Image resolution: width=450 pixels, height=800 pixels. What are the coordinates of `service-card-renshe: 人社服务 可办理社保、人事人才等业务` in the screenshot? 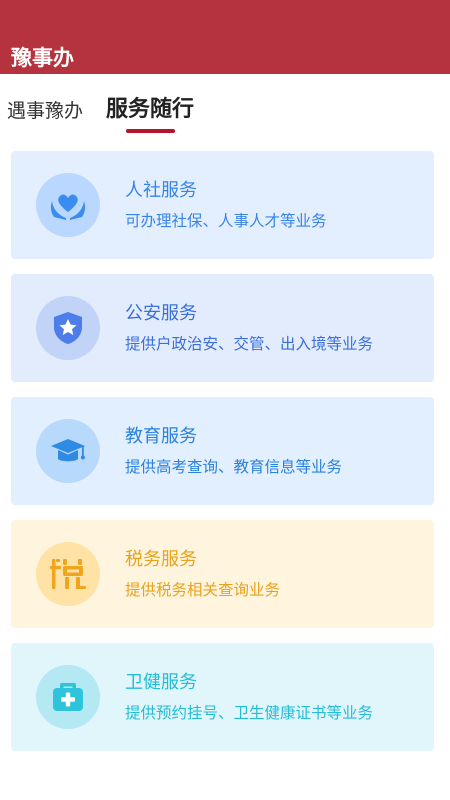 It's located at (222, 205).